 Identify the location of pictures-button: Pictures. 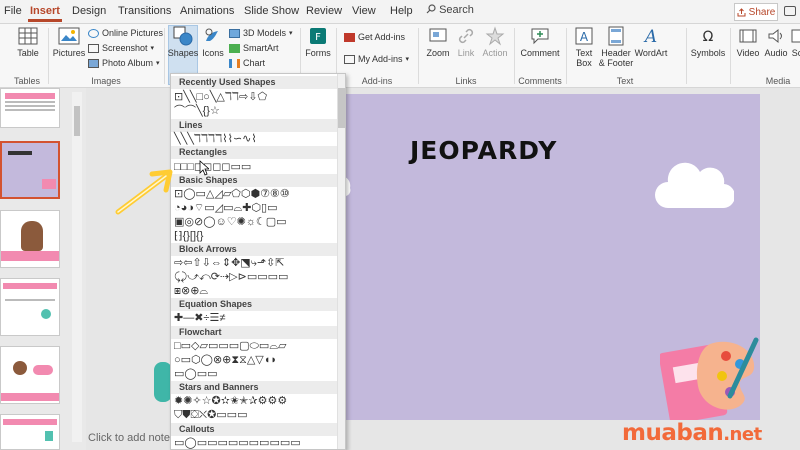
(69, 42).